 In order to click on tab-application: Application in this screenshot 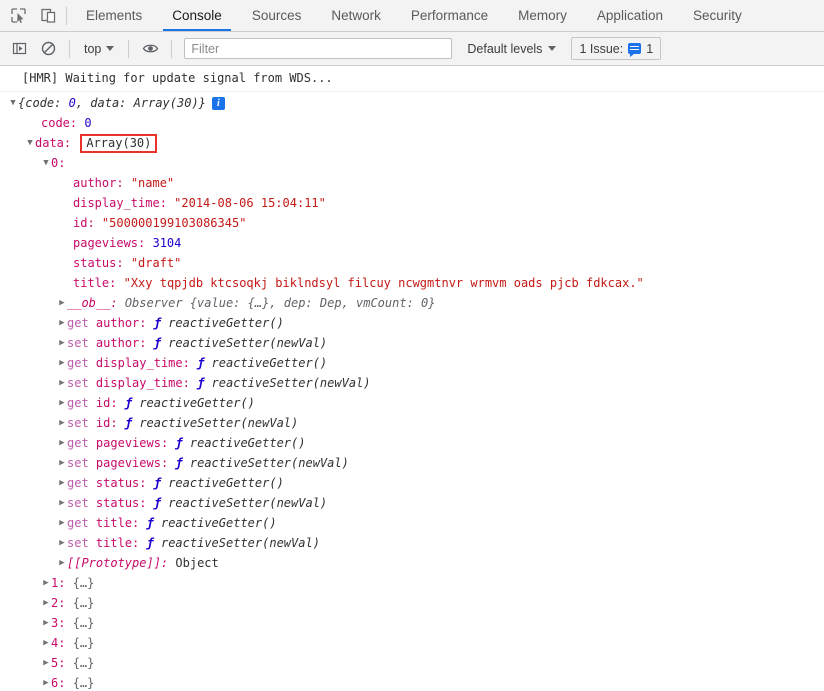, I will do `click(630, 15)`.